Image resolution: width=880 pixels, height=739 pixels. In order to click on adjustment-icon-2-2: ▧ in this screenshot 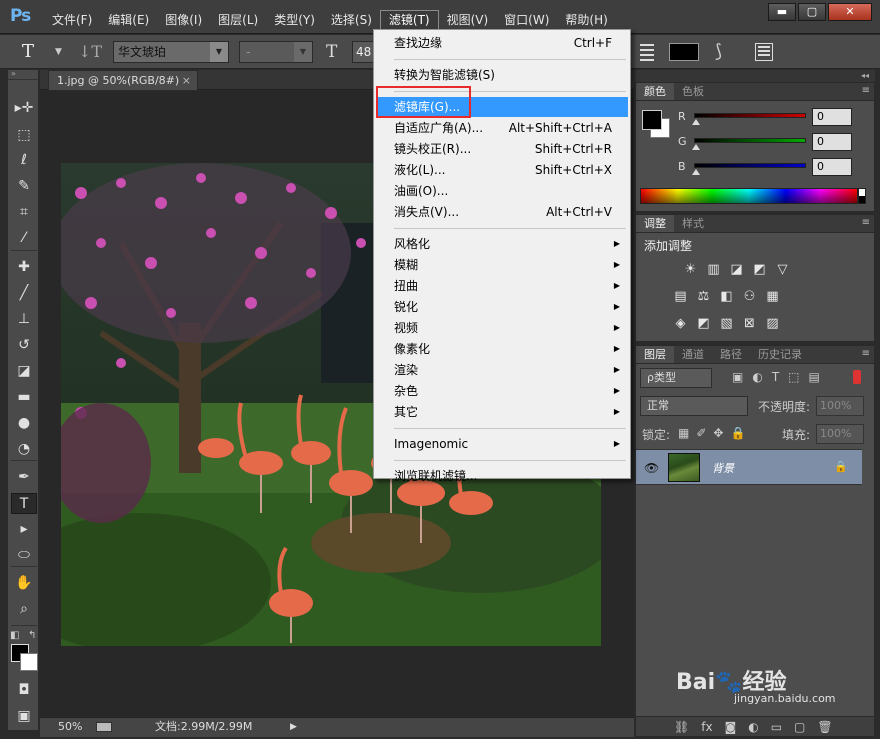, I will do `click(726, 323)`.